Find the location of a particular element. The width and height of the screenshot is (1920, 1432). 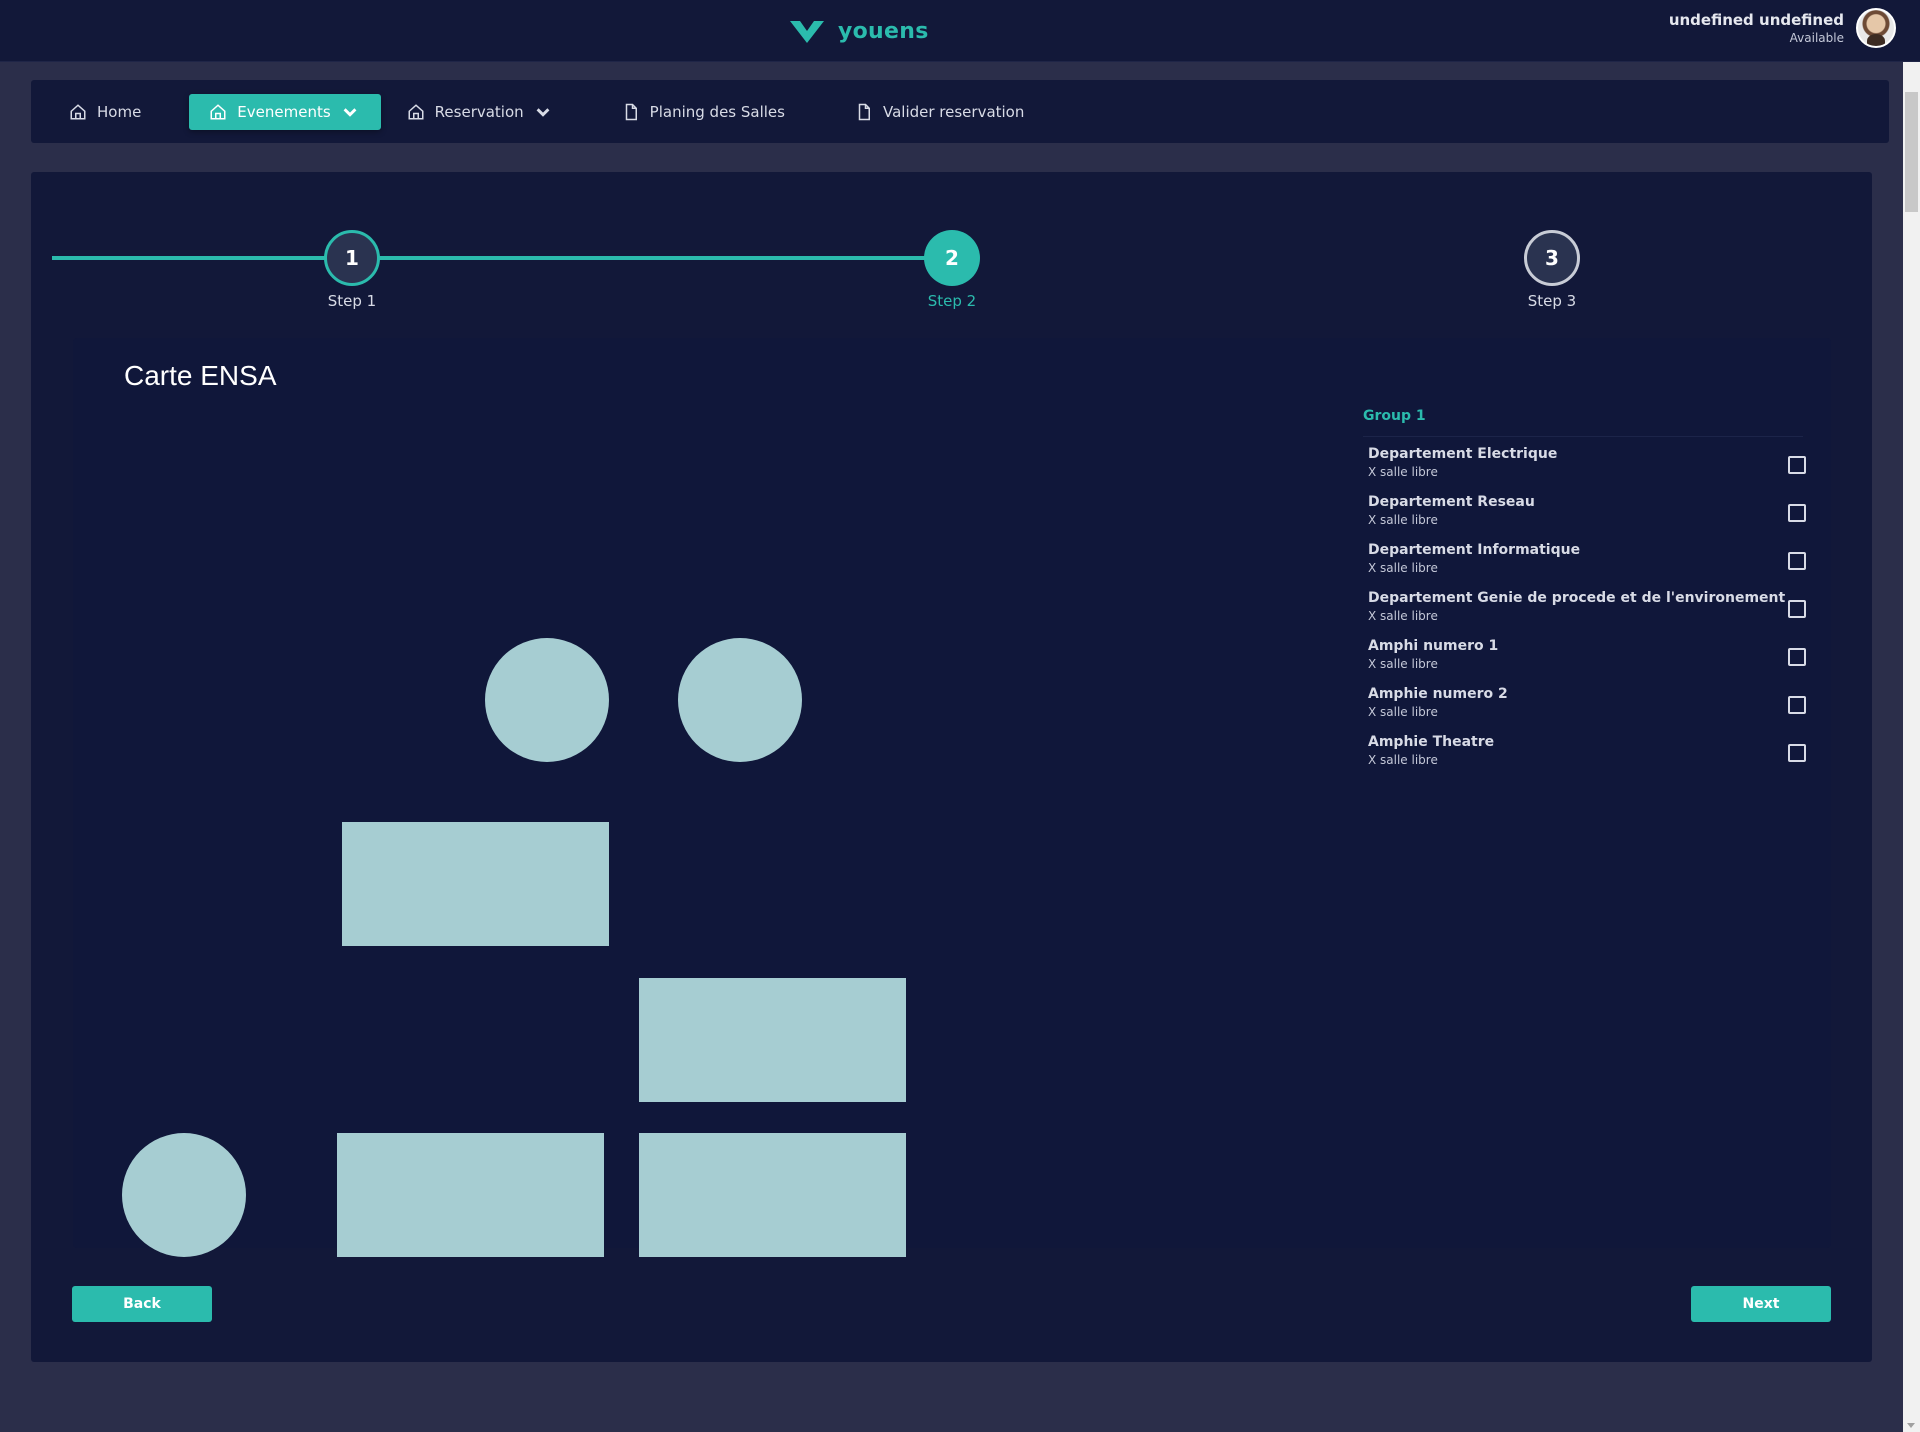

user-info: undefined undefined Available is located at coordinates (1756, 28).